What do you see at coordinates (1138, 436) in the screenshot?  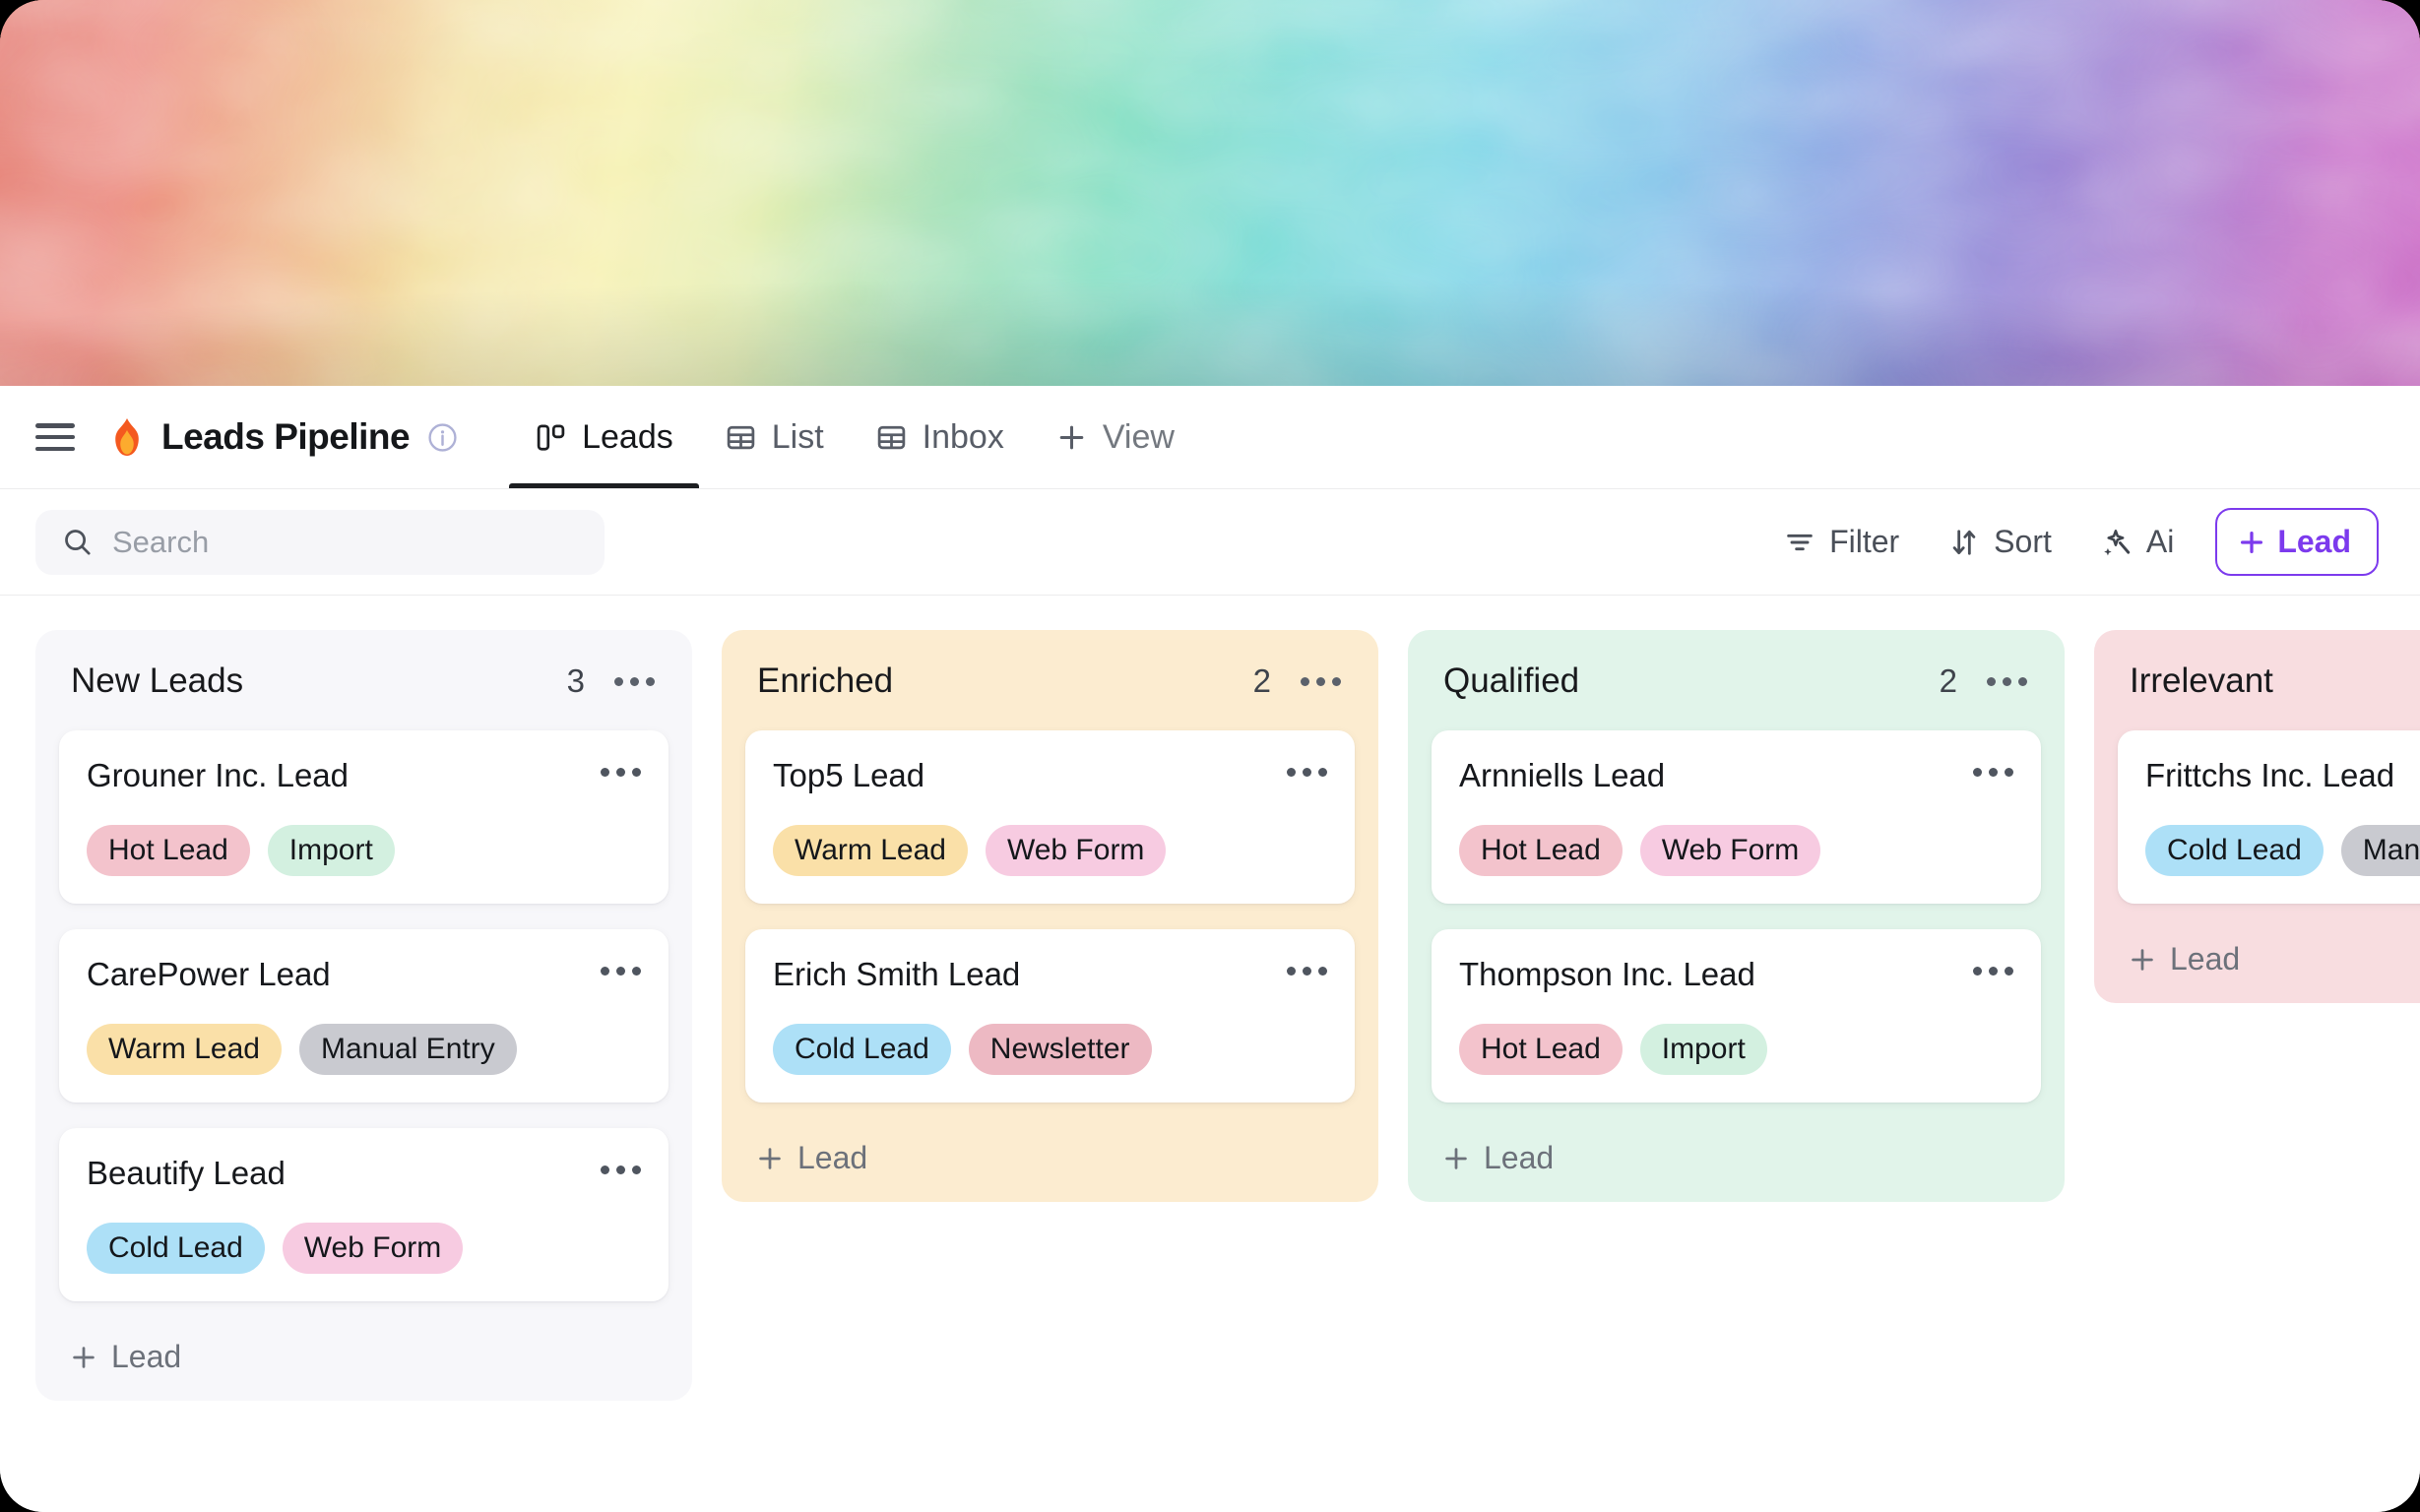 I see `tab-label: View` at bounding box center [1138, 436].